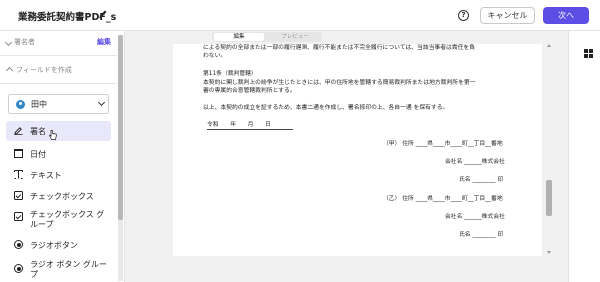 The width and height of the screenshot is (600, 282). I want to click on party-b-company: 会社名 ______株式会社, so click(475, 217).